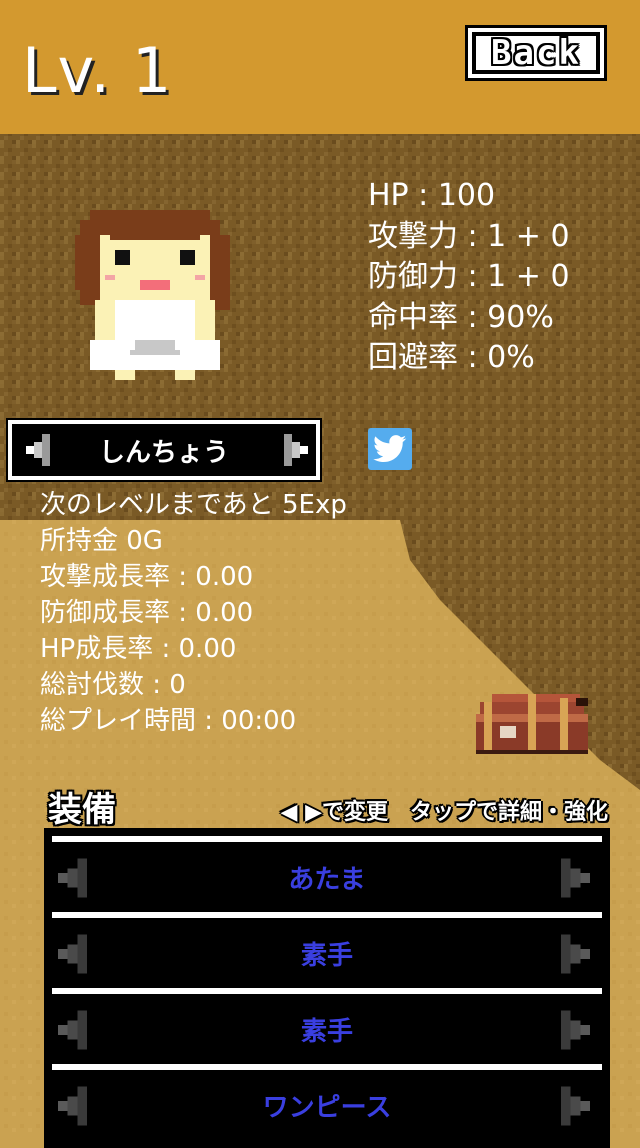 The height and width of the screenshot is (1148, 640). Describe the element at coordinates (138, 649) in the screenshot. I see `hp-growth: HP成長率 : 0.00` at that location.